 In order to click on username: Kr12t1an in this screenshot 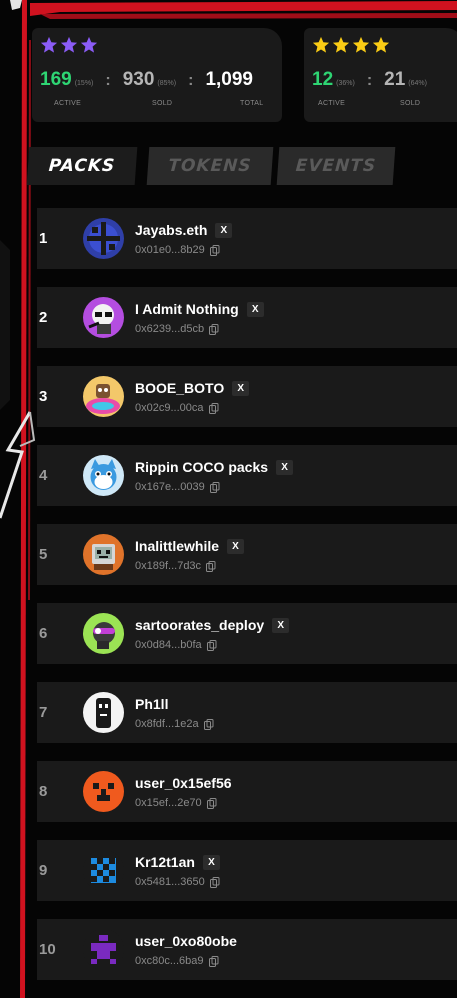, I will do `click(165, 862)`.